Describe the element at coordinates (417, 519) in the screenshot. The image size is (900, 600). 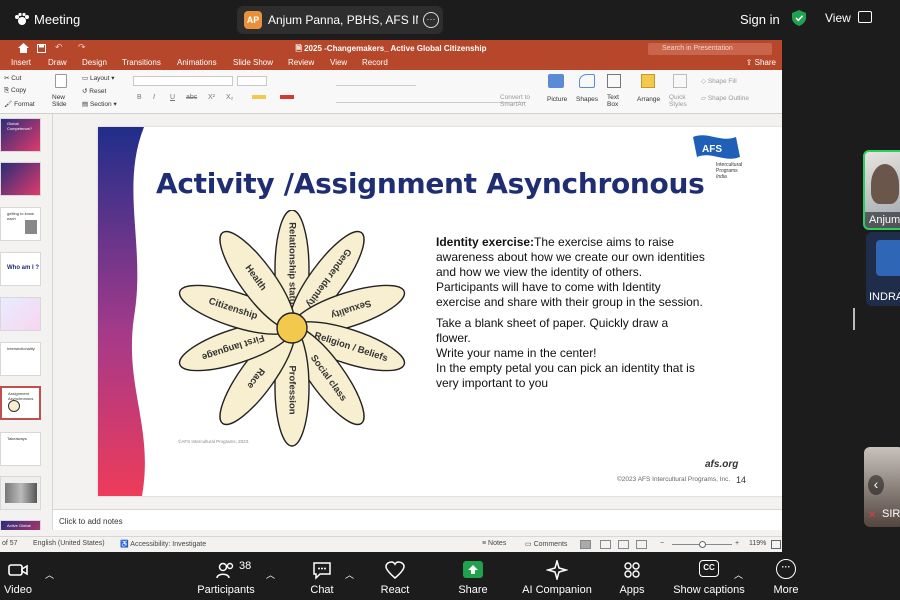
I see `notes-pane` at that location.